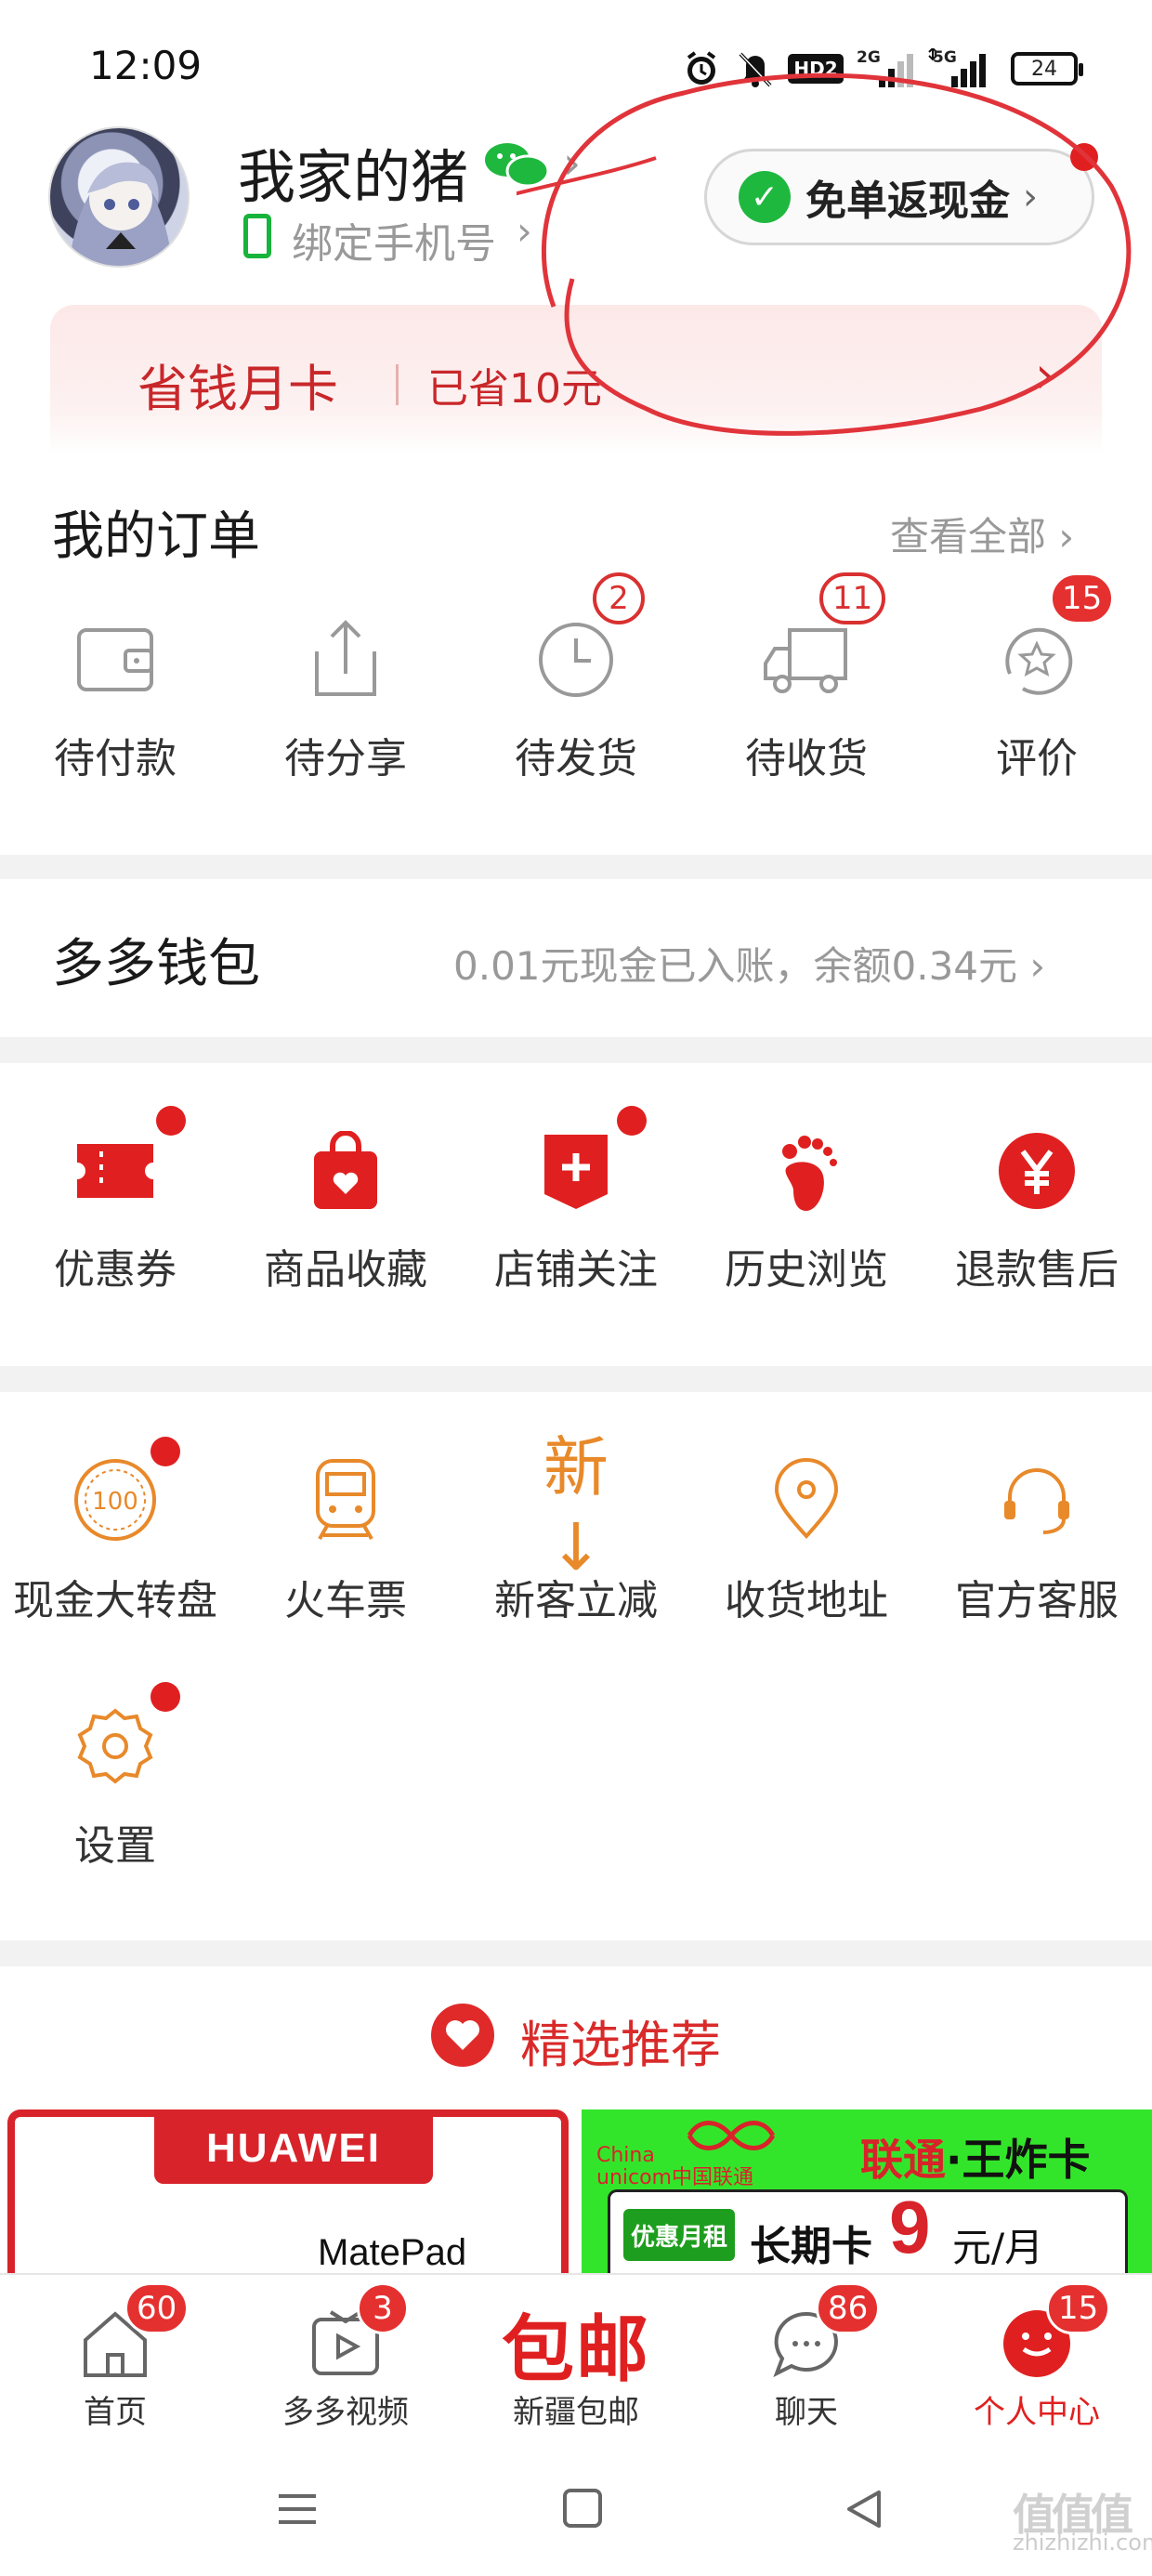 This screenshot has width=1152, height=2576. What do you see at coordinates (806, 1235) in the screenshot?
I see `menu-history: 历史浏览` at bounding box center [806, 1235].